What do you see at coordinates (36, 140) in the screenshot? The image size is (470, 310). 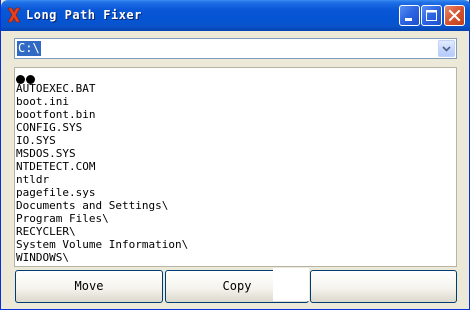 I see `list-item: IO.SYS` at bounding box center [36, 140].